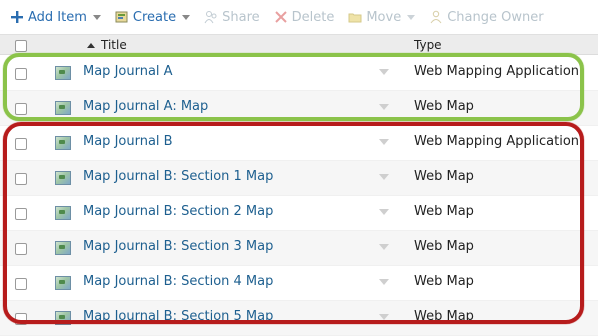 The width and height of the screenshot is (598, 336). What do you see at coordinates (128, 71) in the screenshot?
I see `item-title-link: Map Journal A` at bounding box center [128, 71].